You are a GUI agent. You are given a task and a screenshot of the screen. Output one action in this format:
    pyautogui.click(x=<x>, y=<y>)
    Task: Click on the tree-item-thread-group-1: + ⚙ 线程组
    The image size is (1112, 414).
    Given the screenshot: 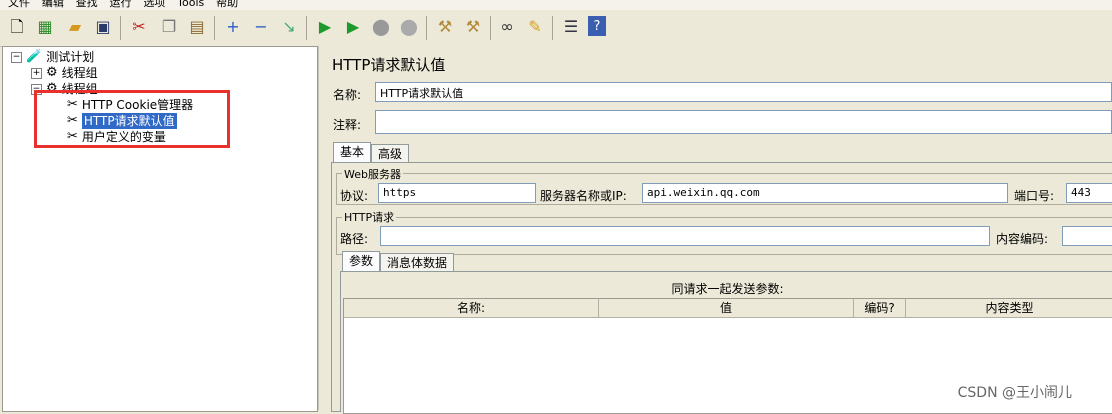 What is the action you would take?
    pyautogui.click(x=64, y=73)
    